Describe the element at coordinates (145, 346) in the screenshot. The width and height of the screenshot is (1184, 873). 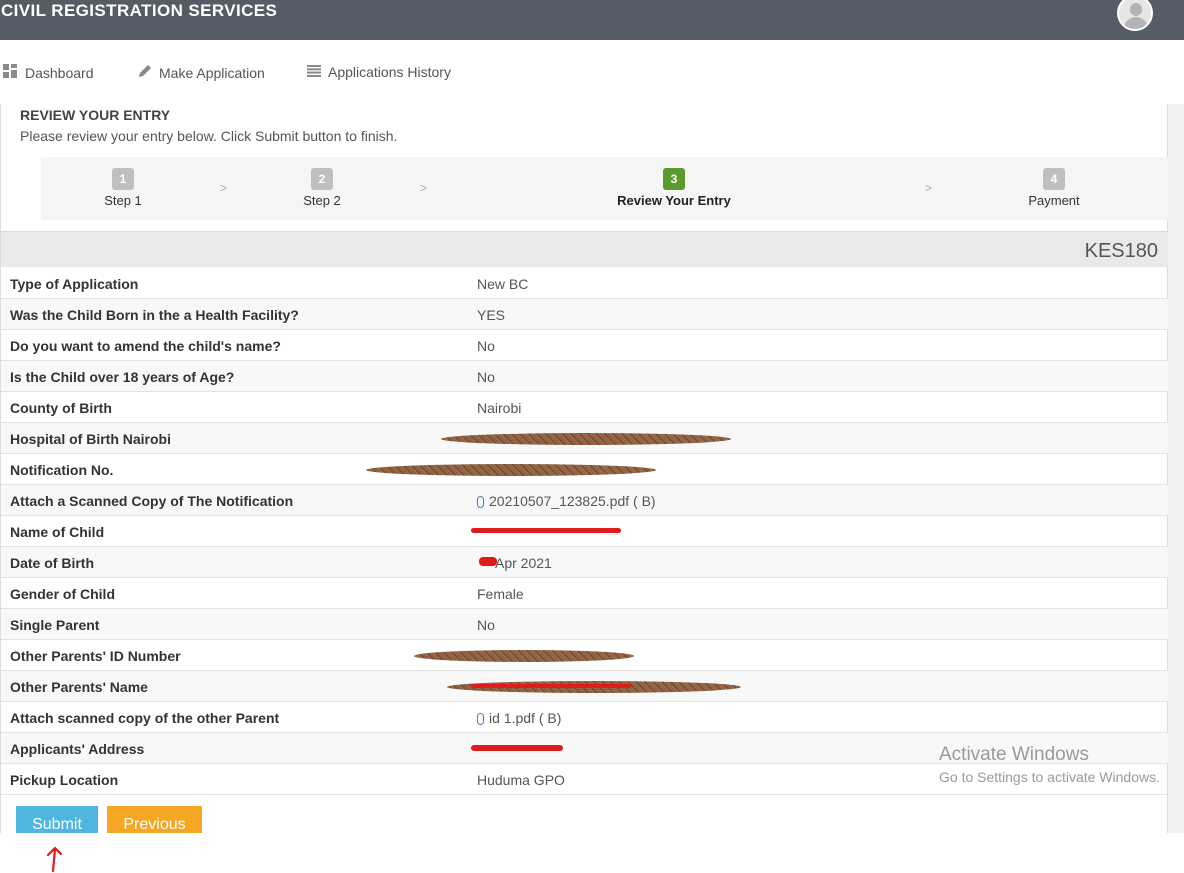
I see `entry-label: Do you want to amend the child's name?` at that location.